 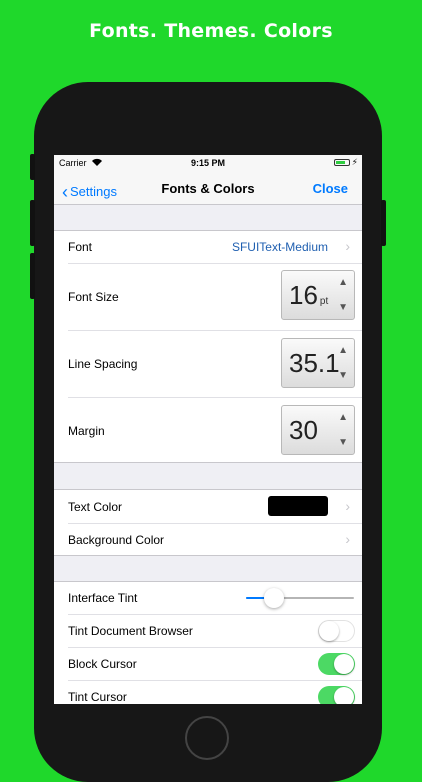 I want to click on interface-tint-label: Interface Tint, so click(x=103, y=598).